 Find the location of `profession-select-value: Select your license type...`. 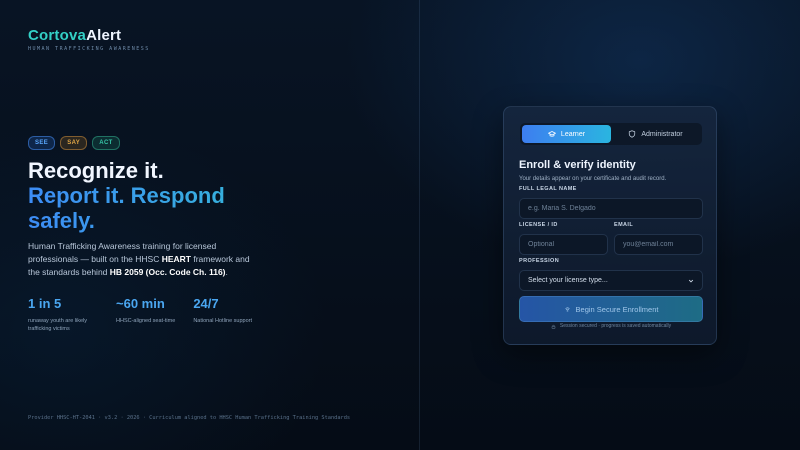

profession-select-value: Select your license type... is located at coordinates (568, 280).